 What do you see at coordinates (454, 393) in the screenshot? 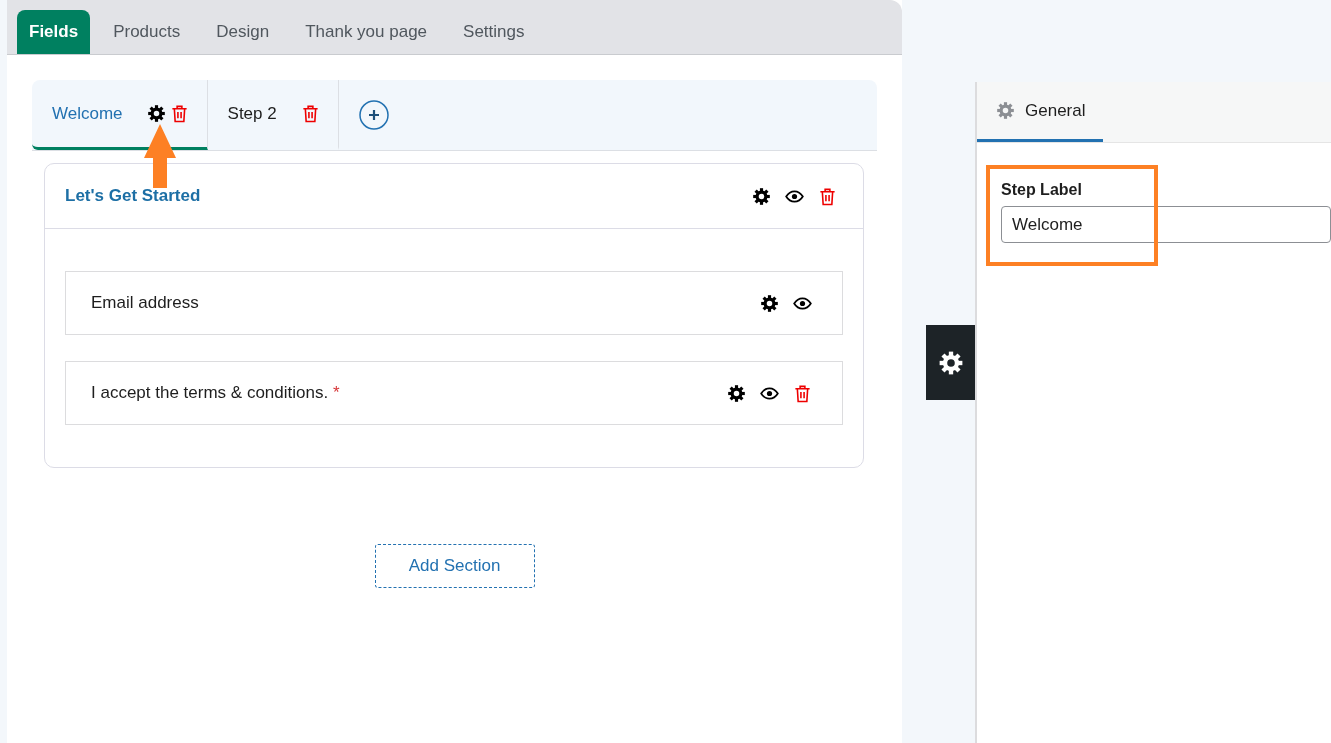
I see `form-field-row: I accept the terms & conditions. *` at bounding box center [454, 393].